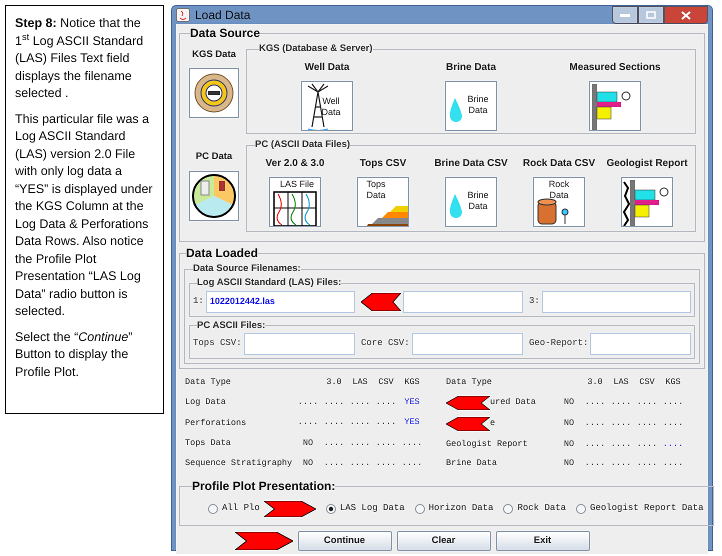  Describe the element at coordinates (647, 382) in the screenshot. I see `column-header: CSV` at that location.